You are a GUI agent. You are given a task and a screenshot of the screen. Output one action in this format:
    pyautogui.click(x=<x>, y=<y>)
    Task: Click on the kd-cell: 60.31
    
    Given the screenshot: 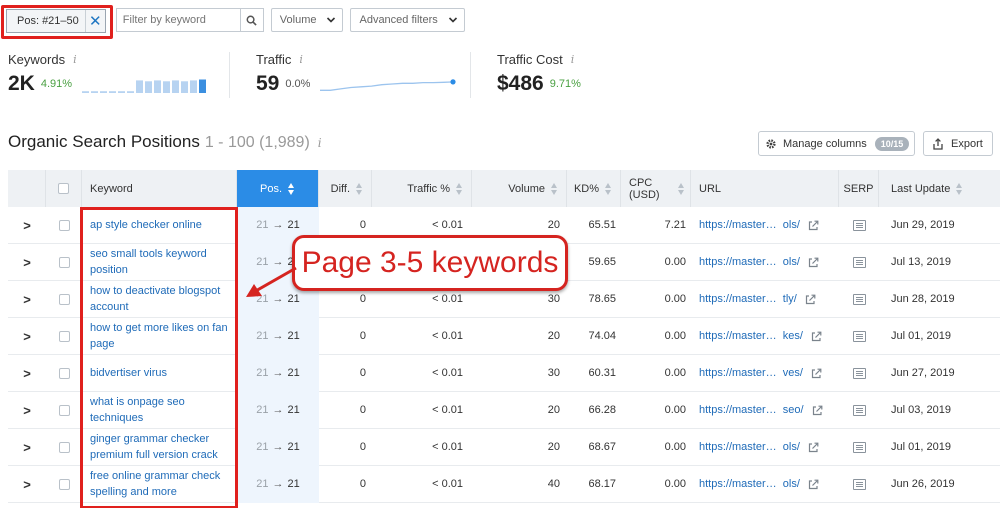 What is the action you would take?
    pyautogui.click(x=594, y=373)
    